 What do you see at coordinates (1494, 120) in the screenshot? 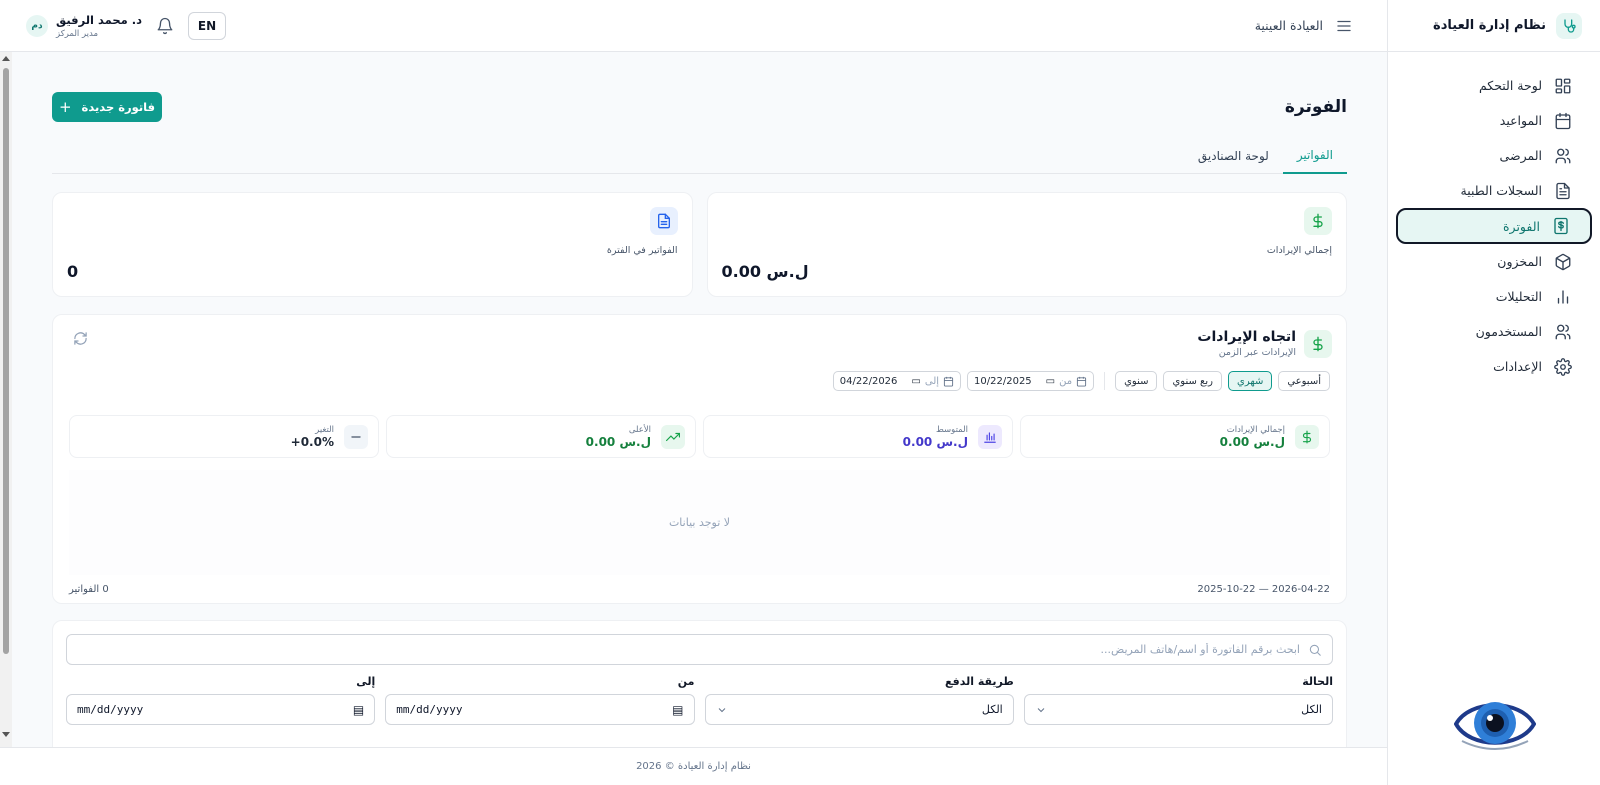
I see `sidebar-item-appointments: المواعيد` at bounding box center [1494, 120].